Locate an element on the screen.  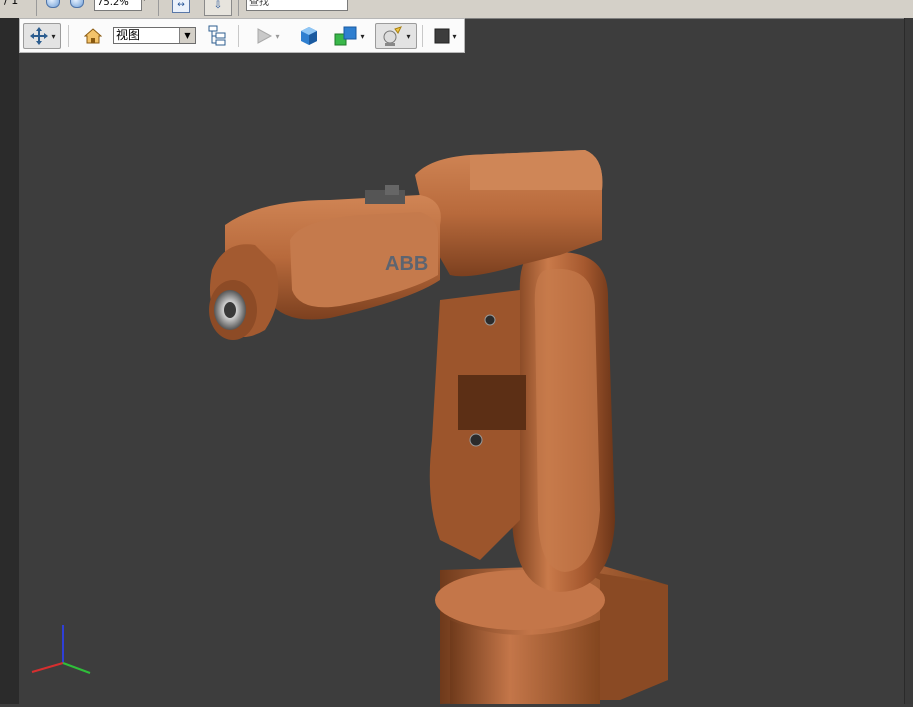
play-icon is located at coordinates (265, 36).